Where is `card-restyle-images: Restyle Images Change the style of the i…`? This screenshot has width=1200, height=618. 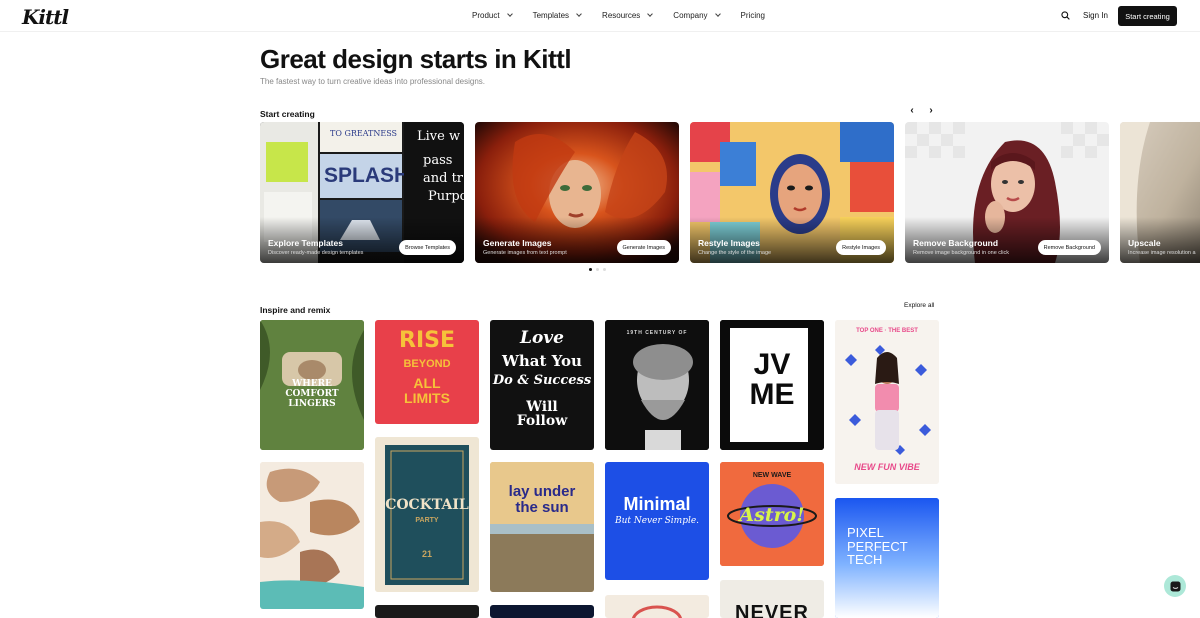
card-restyle-images: Restyle Images Change the style of the i… is located at coordinates (792, 192).